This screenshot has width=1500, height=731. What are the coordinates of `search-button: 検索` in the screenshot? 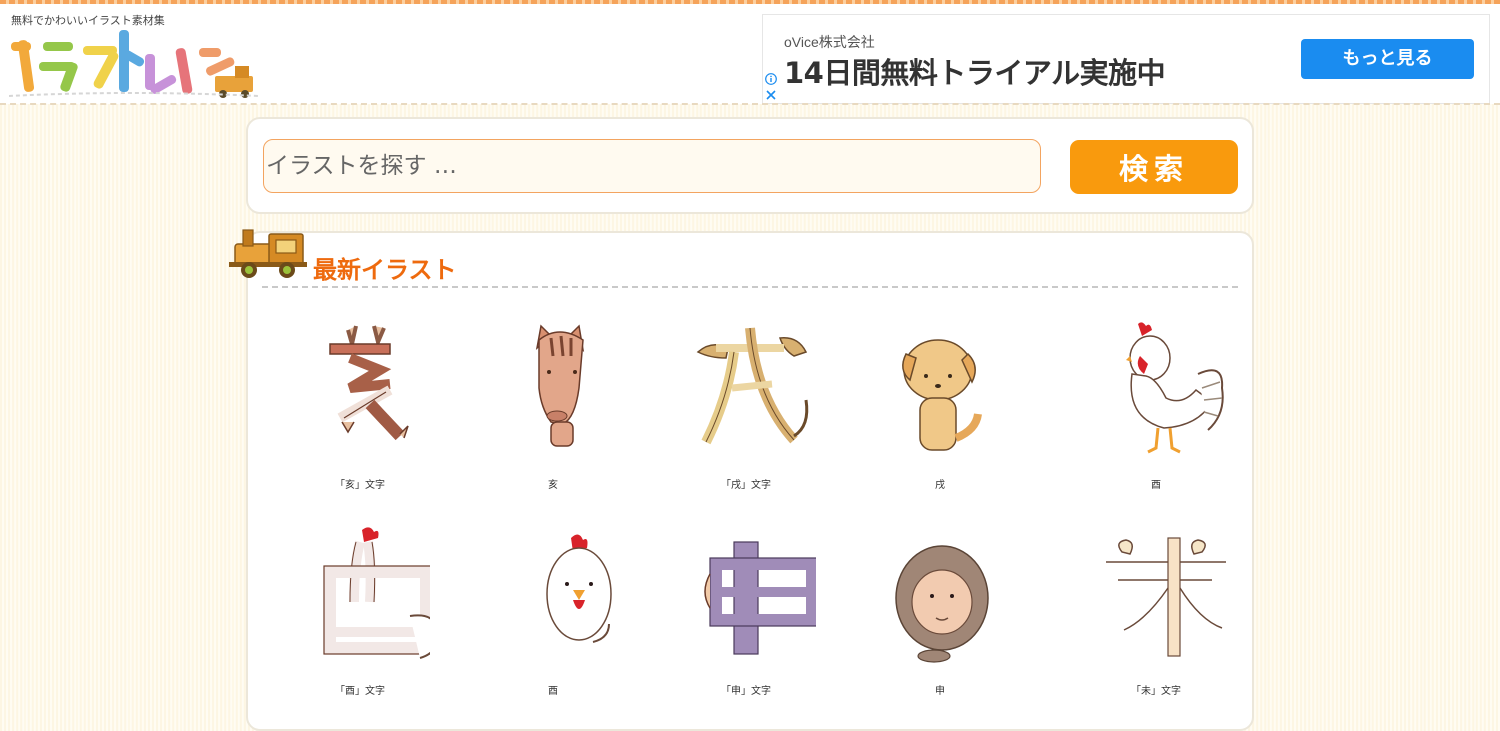 It's located at (1154, 167).